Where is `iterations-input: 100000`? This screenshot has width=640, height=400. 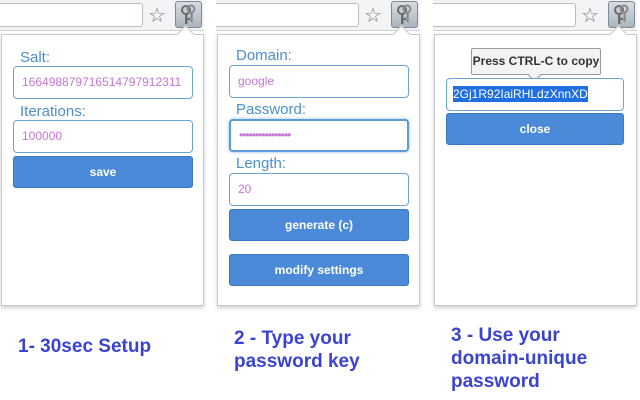 iterations-input: 100000 is located at coordinates (103, 136).